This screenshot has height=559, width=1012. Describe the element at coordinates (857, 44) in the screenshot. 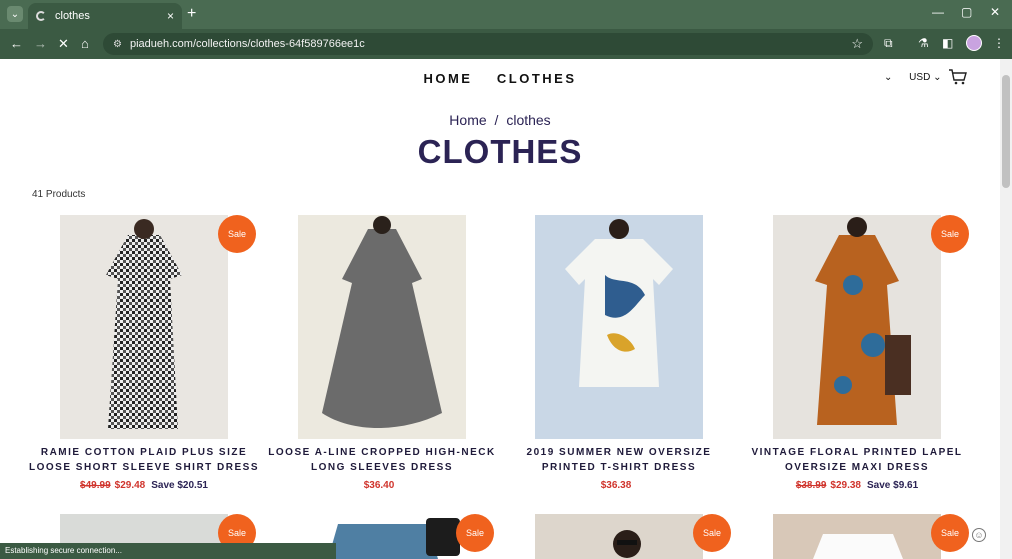

I see `bookmark-star-icon: ☆` at that location.